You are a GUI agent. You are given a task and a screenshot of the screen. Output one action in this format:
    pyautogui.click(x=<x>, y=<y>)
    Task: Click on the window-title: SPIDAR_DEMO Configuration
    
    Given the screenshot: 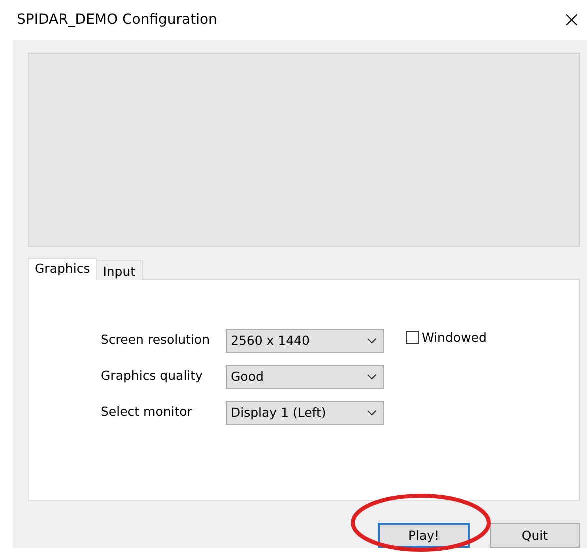 What is the action you would take?
    pyautogui.click(x=117, y=20)
    